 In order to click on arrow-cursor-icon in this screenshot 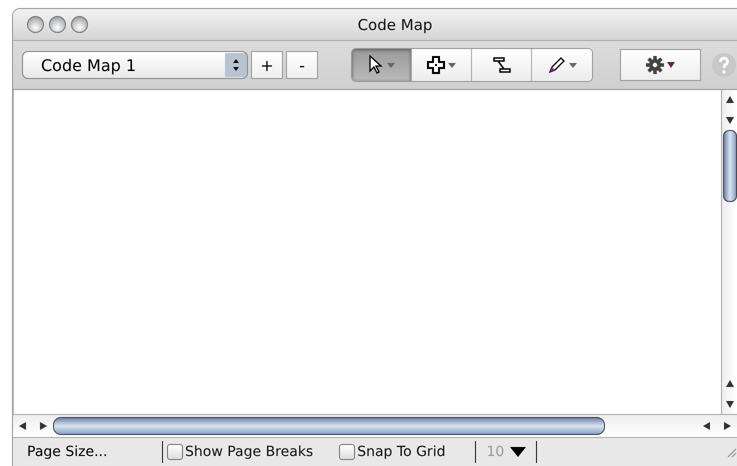, I will do `click(376, 65)`.